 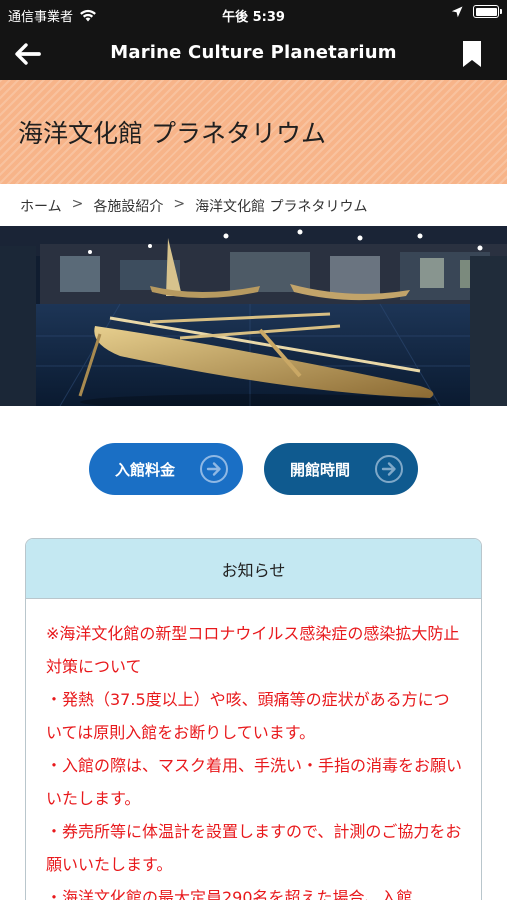 I want to click on status-right, so click(x=476, y=11).